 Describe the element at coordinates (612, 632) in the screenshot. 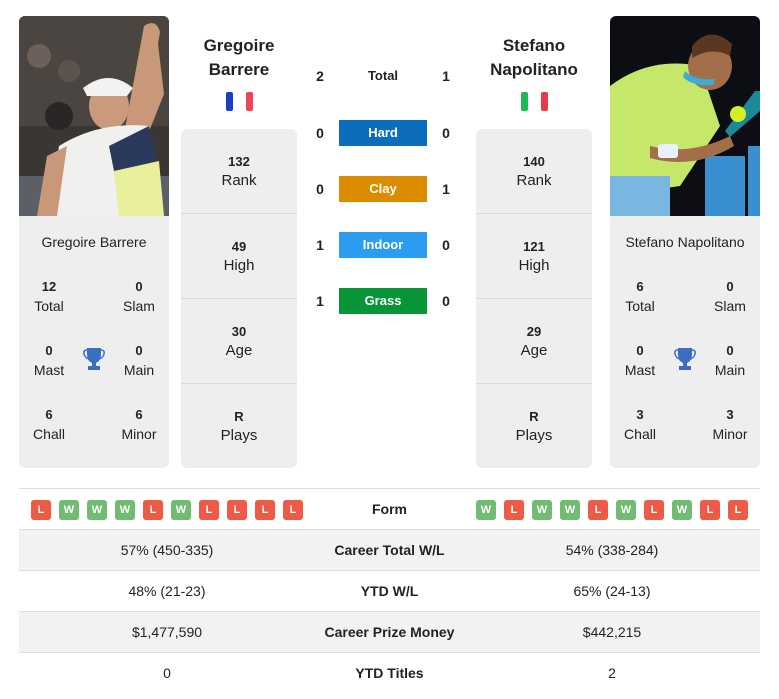

I see `right-value: $442,215` at that location.